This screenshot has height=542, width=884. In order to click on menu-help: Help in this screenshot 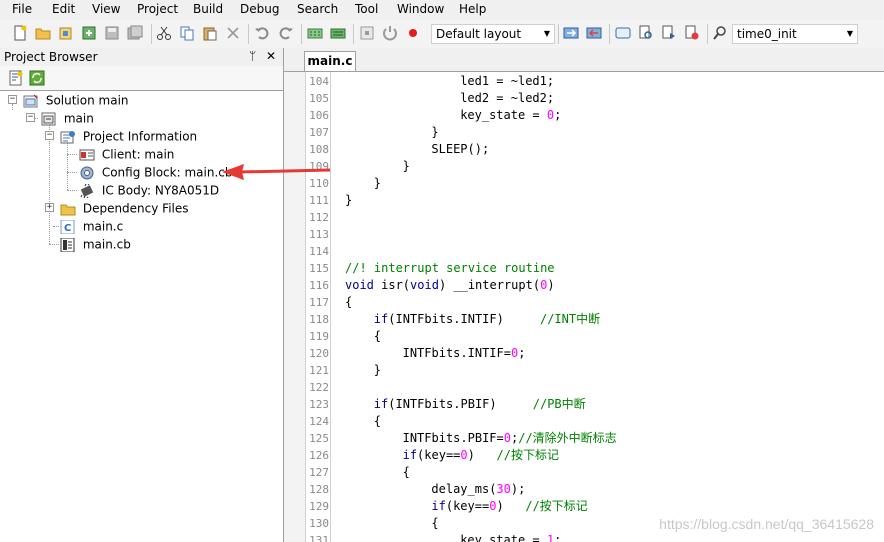, I will do `click(472, 9)`.